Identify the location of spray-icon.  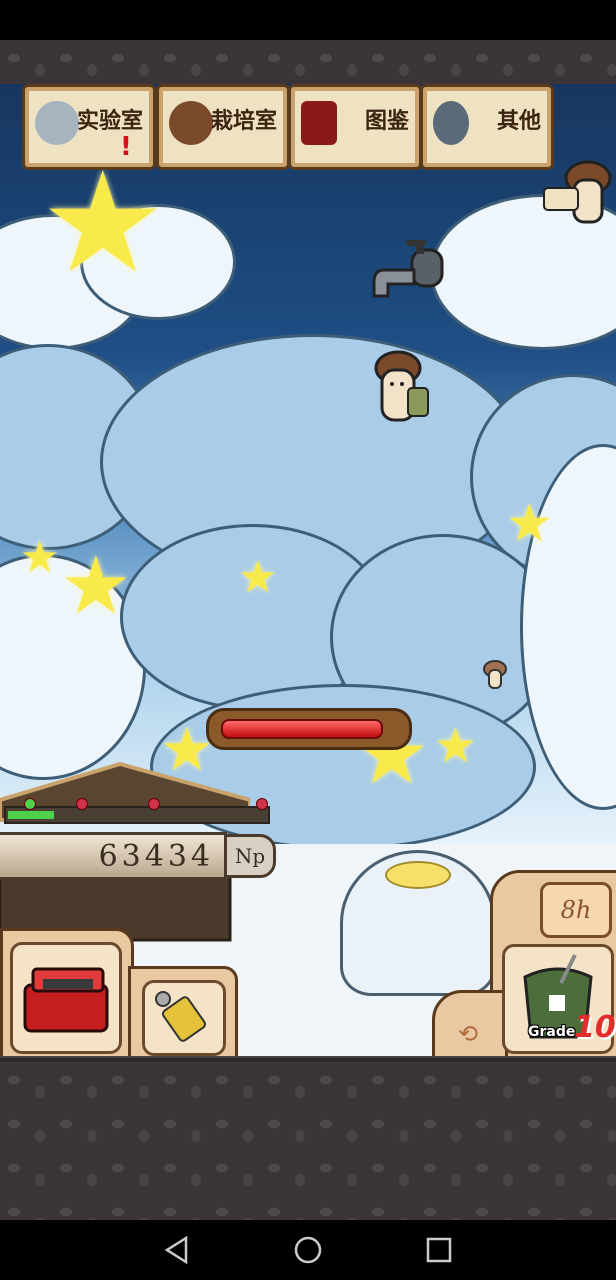
(181, 1016).